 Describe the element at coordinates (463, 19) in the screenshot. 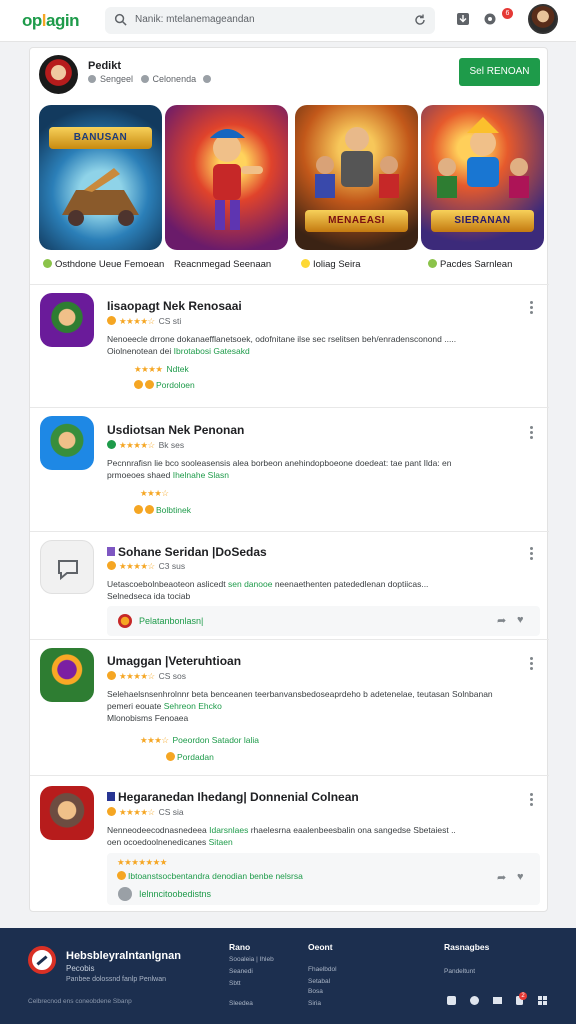

I see `download-icon` at that location.